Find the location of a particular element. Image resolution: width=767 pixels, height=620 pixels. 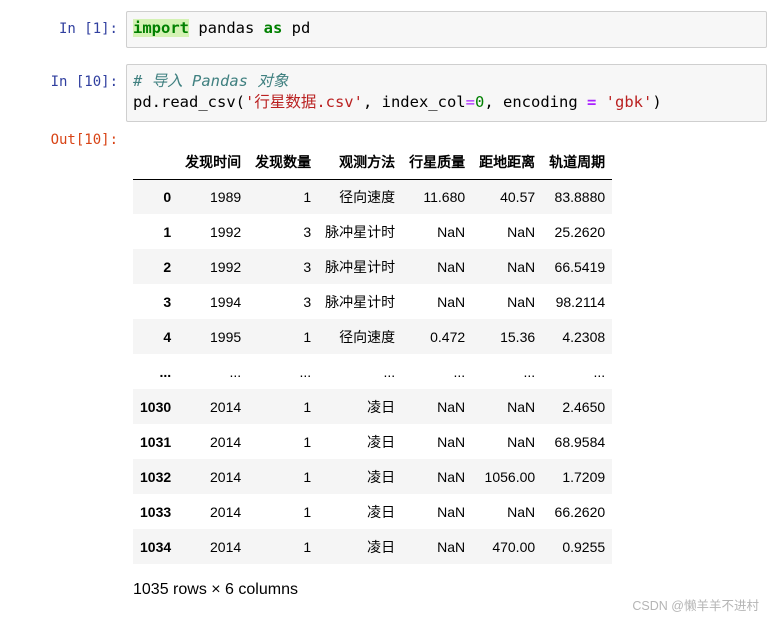

table-cell: 1056.00 is located at coordinates (510, 476).